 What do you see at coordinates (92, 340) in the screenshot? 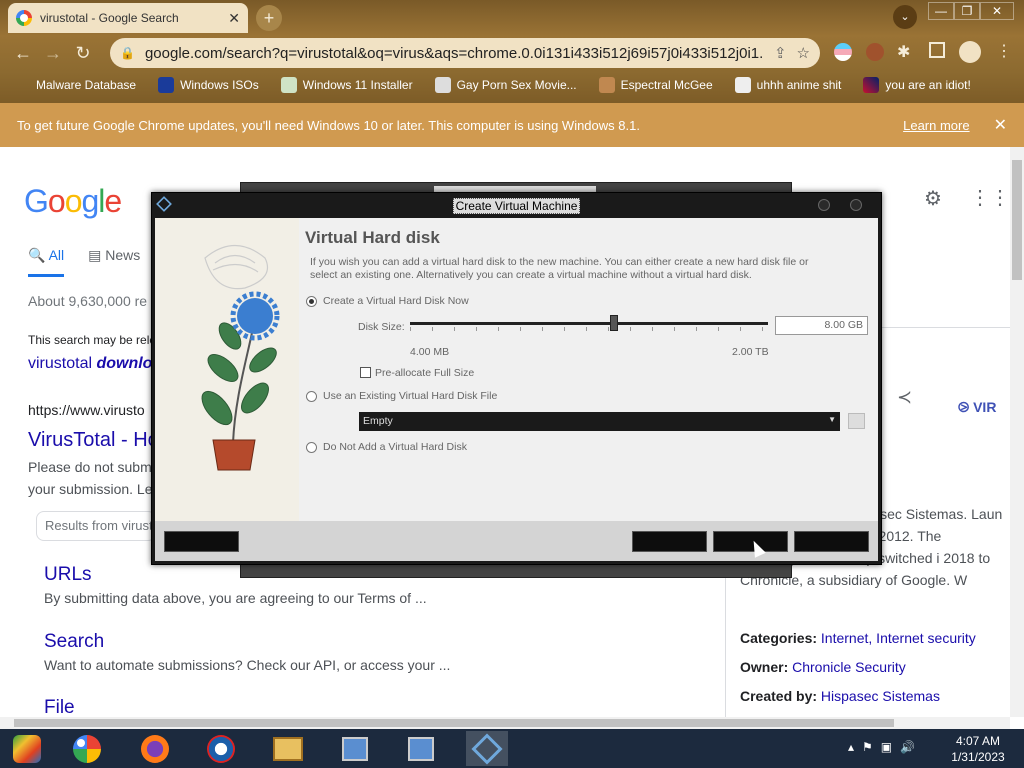
I see `search-notice: This search may be rele` at bounding box center [92, 340].